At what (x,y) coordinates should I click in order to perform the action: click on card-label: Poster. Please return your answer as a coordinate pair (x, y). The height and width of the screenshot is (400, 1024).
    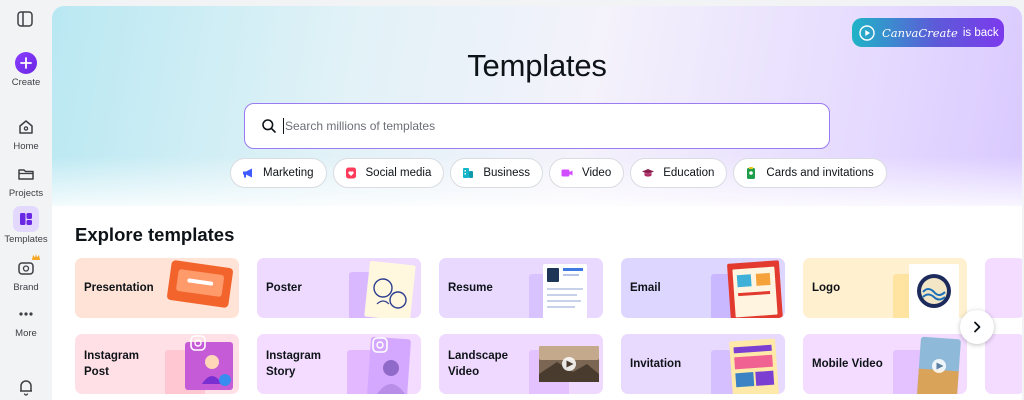
    Looking at the image, I should click on (284, 288).